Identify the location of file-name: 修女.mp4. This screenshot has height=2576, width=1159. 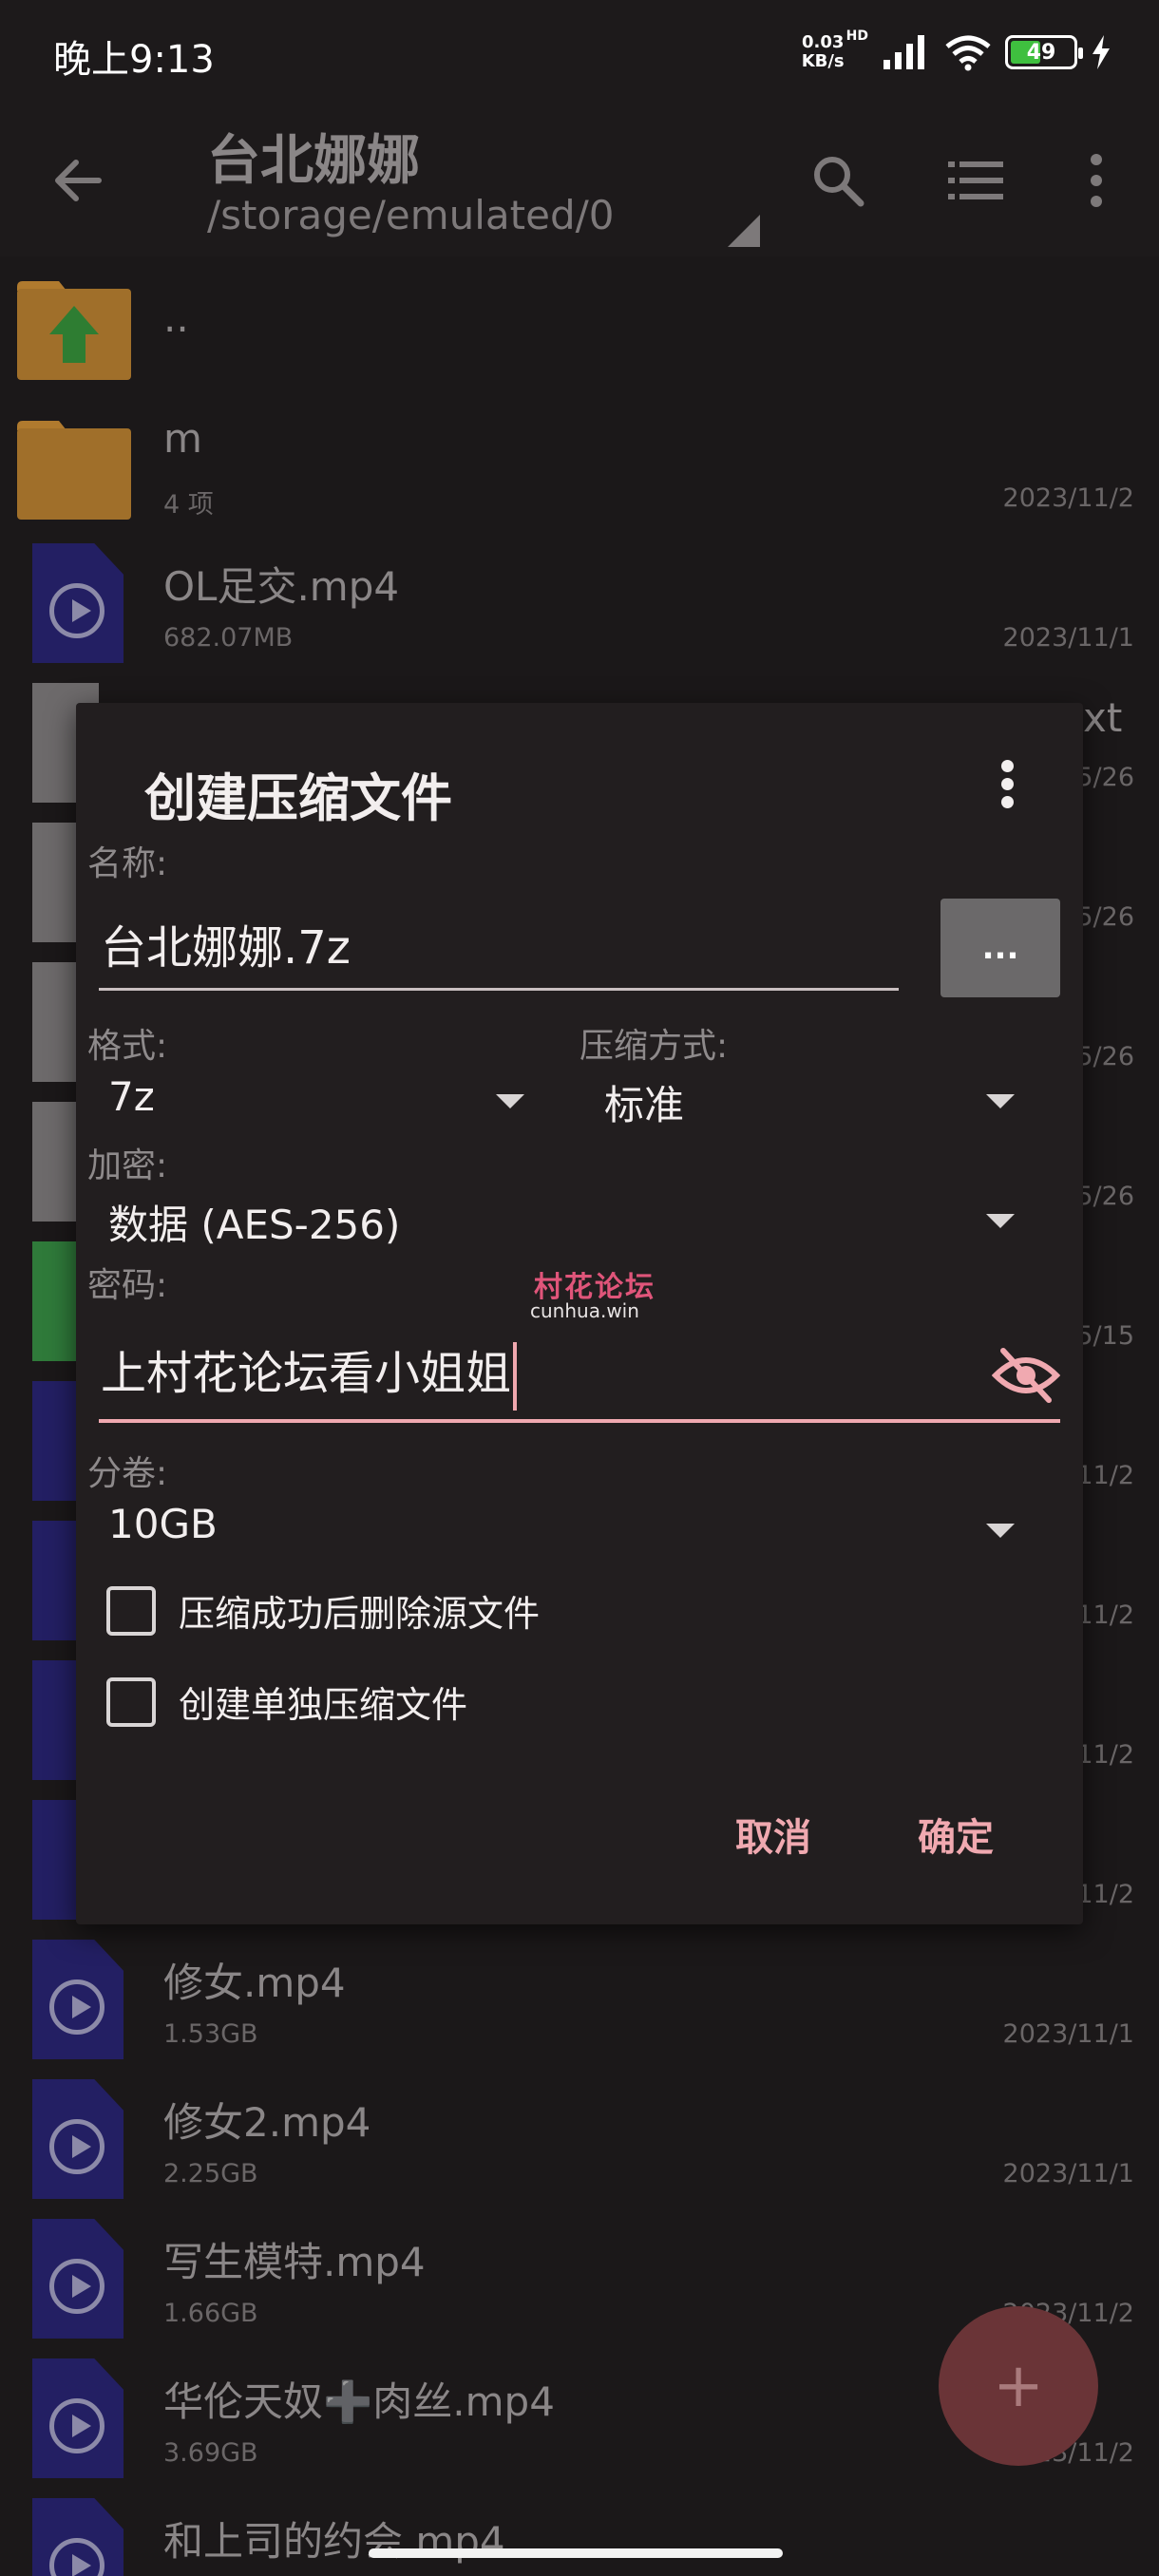
(254, 1983).